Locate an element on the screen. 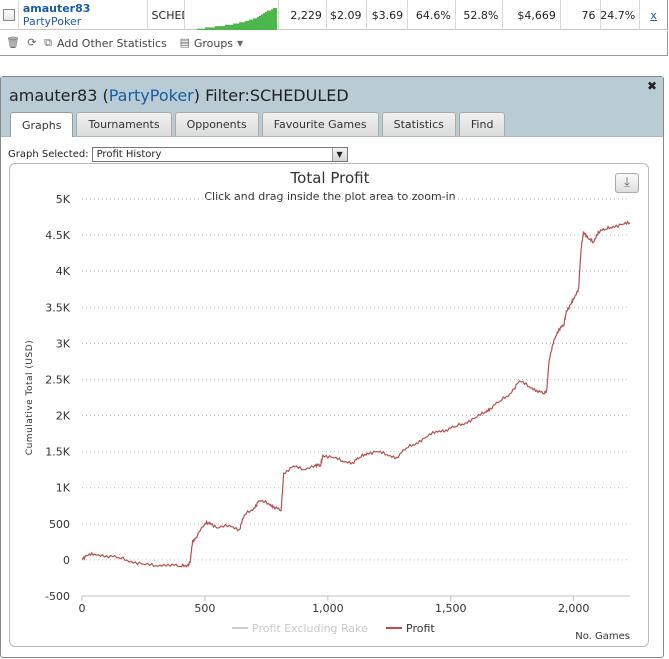  add-columns-icon: ⧉ is located at coordinates (48, 42).